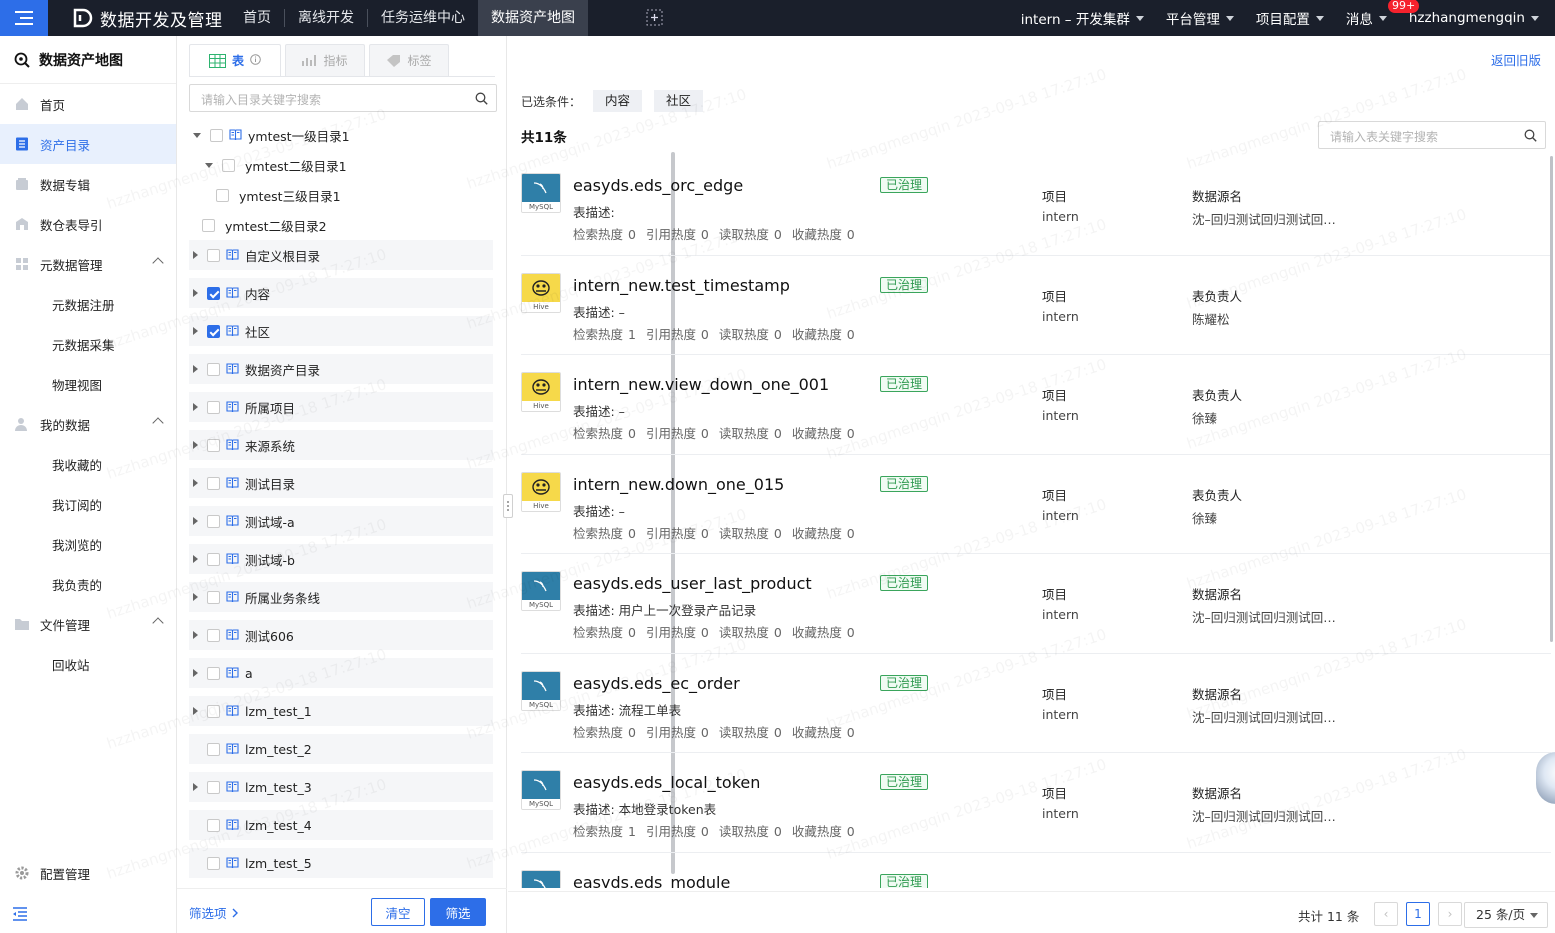 The height and width of the screenshot is (933, 1555). What do you see at coordinates (341, 597) in the screenshot?
I see `tree-node: 所属业务条线` at bounding box center [341, 597].